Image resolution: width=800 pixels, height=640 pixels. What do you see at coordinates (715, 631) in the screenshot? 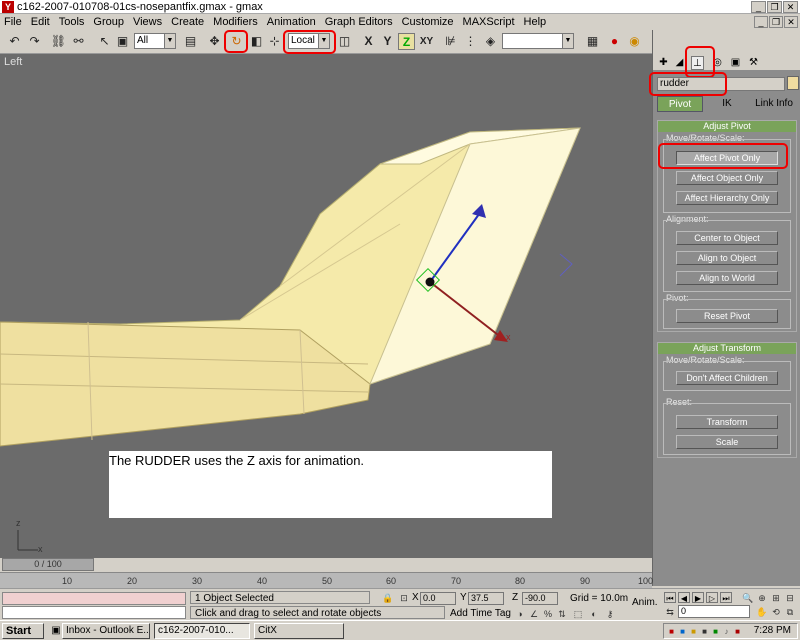
I see `tray-icon-5: ■` at bounding box center [715, 631].